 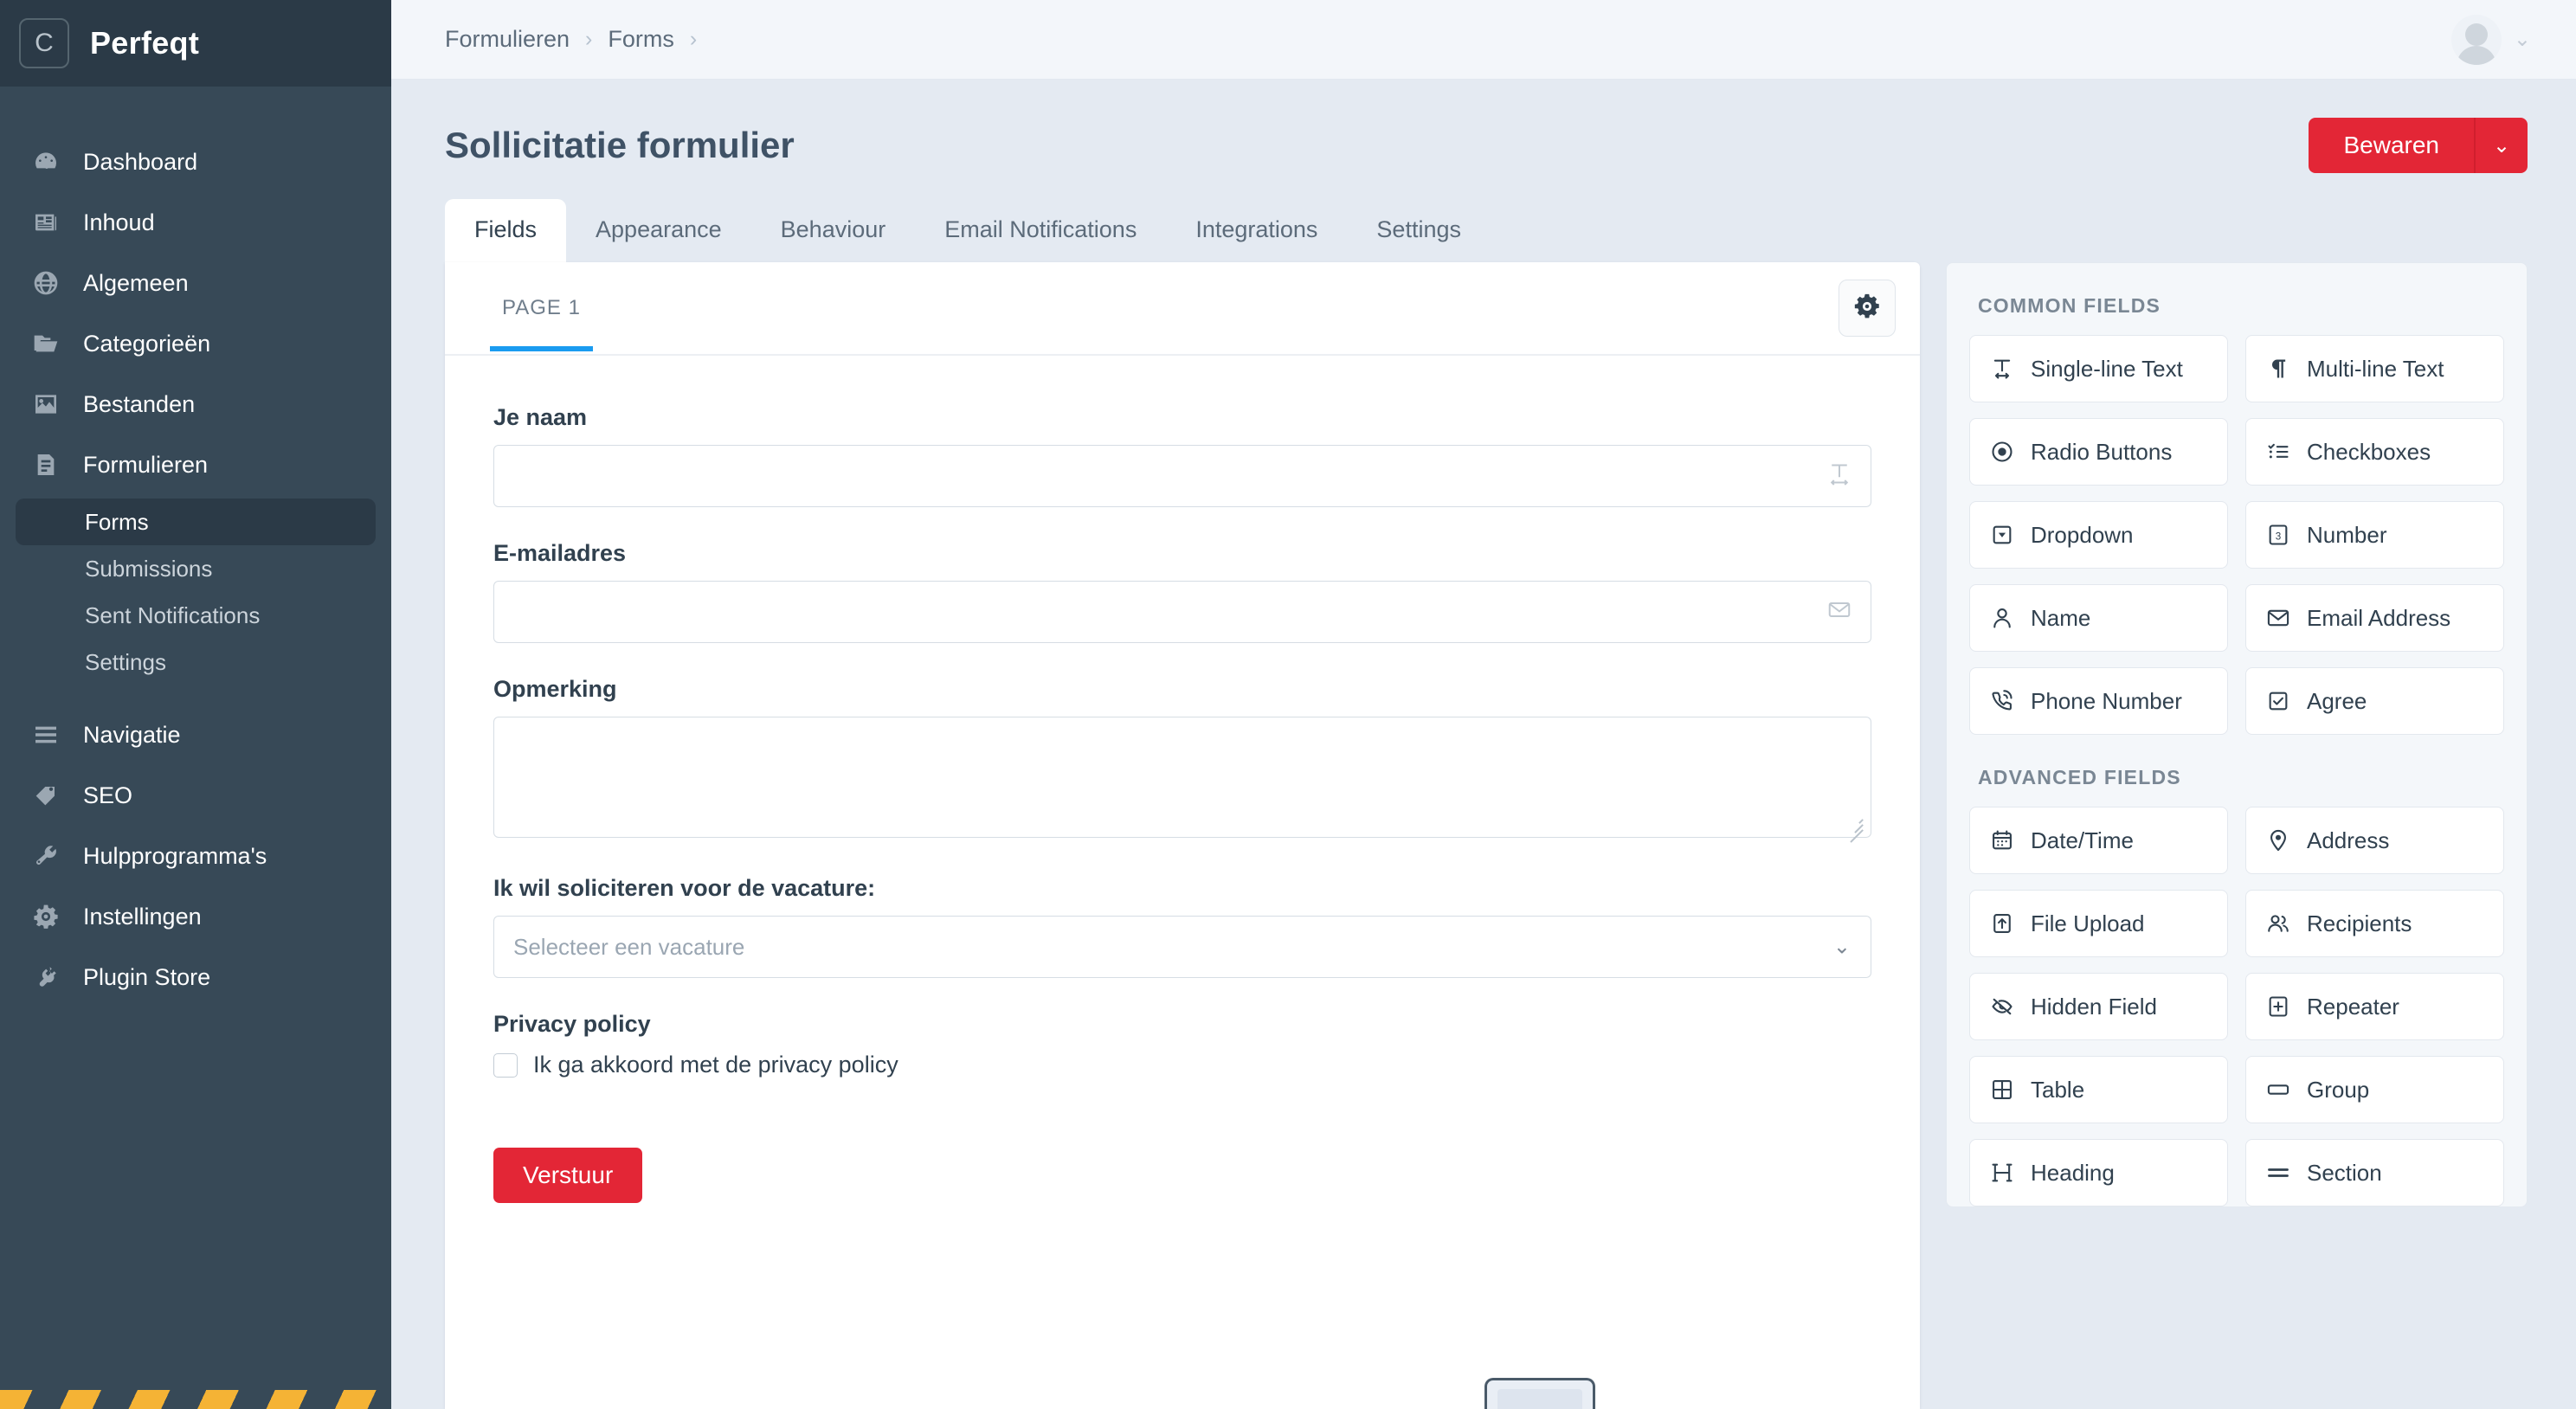 I want to click on palette-item-multi-line-text: Multi-line Text, so click(x=2374, y=368).